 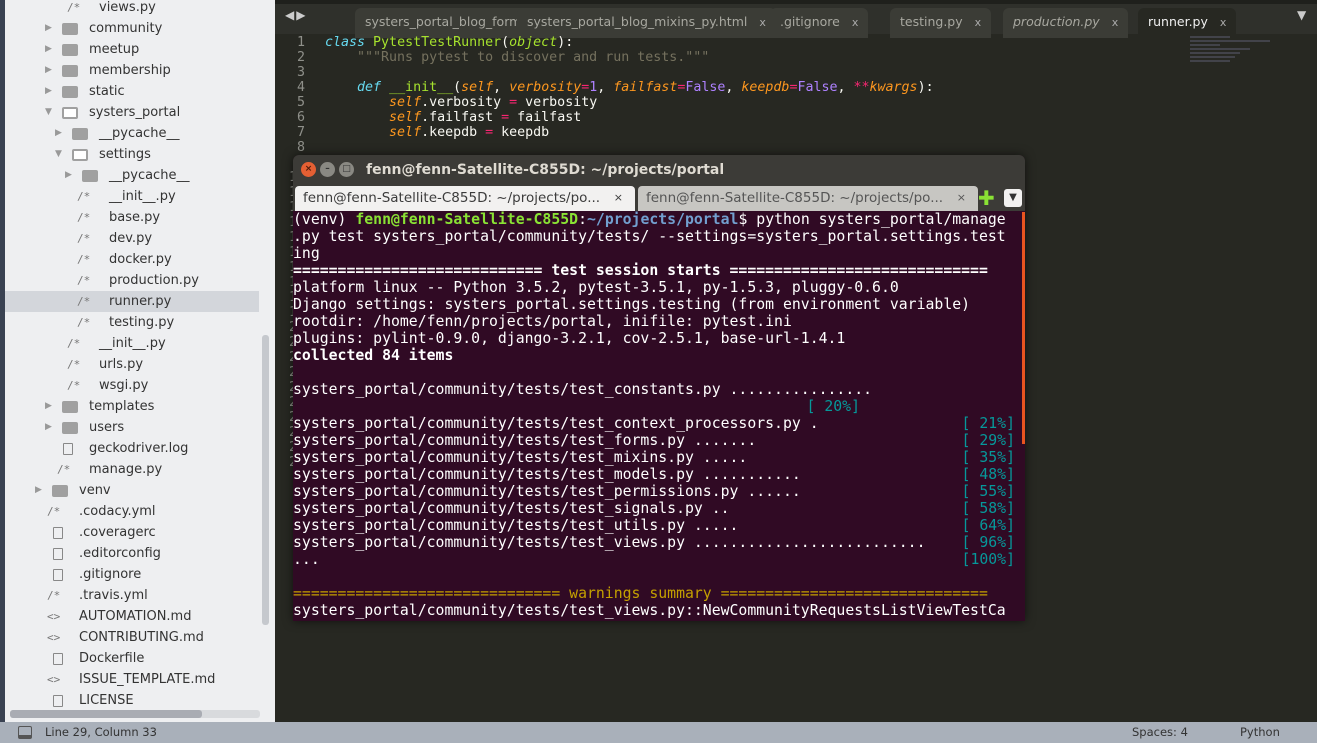 I want to click on folder-item: ▼ systers_portal, so click(x=132, y=112).